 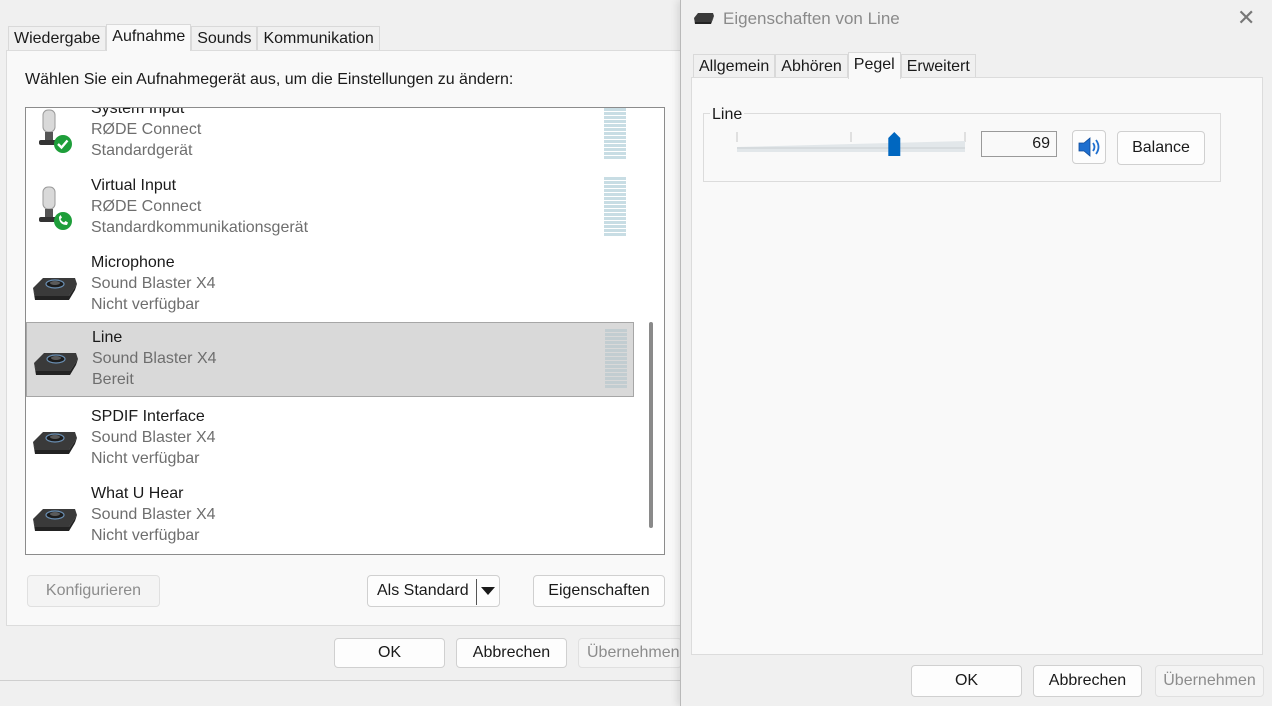 I want to click on device-name: SPDIF Interface, so click(x=148, y=416).